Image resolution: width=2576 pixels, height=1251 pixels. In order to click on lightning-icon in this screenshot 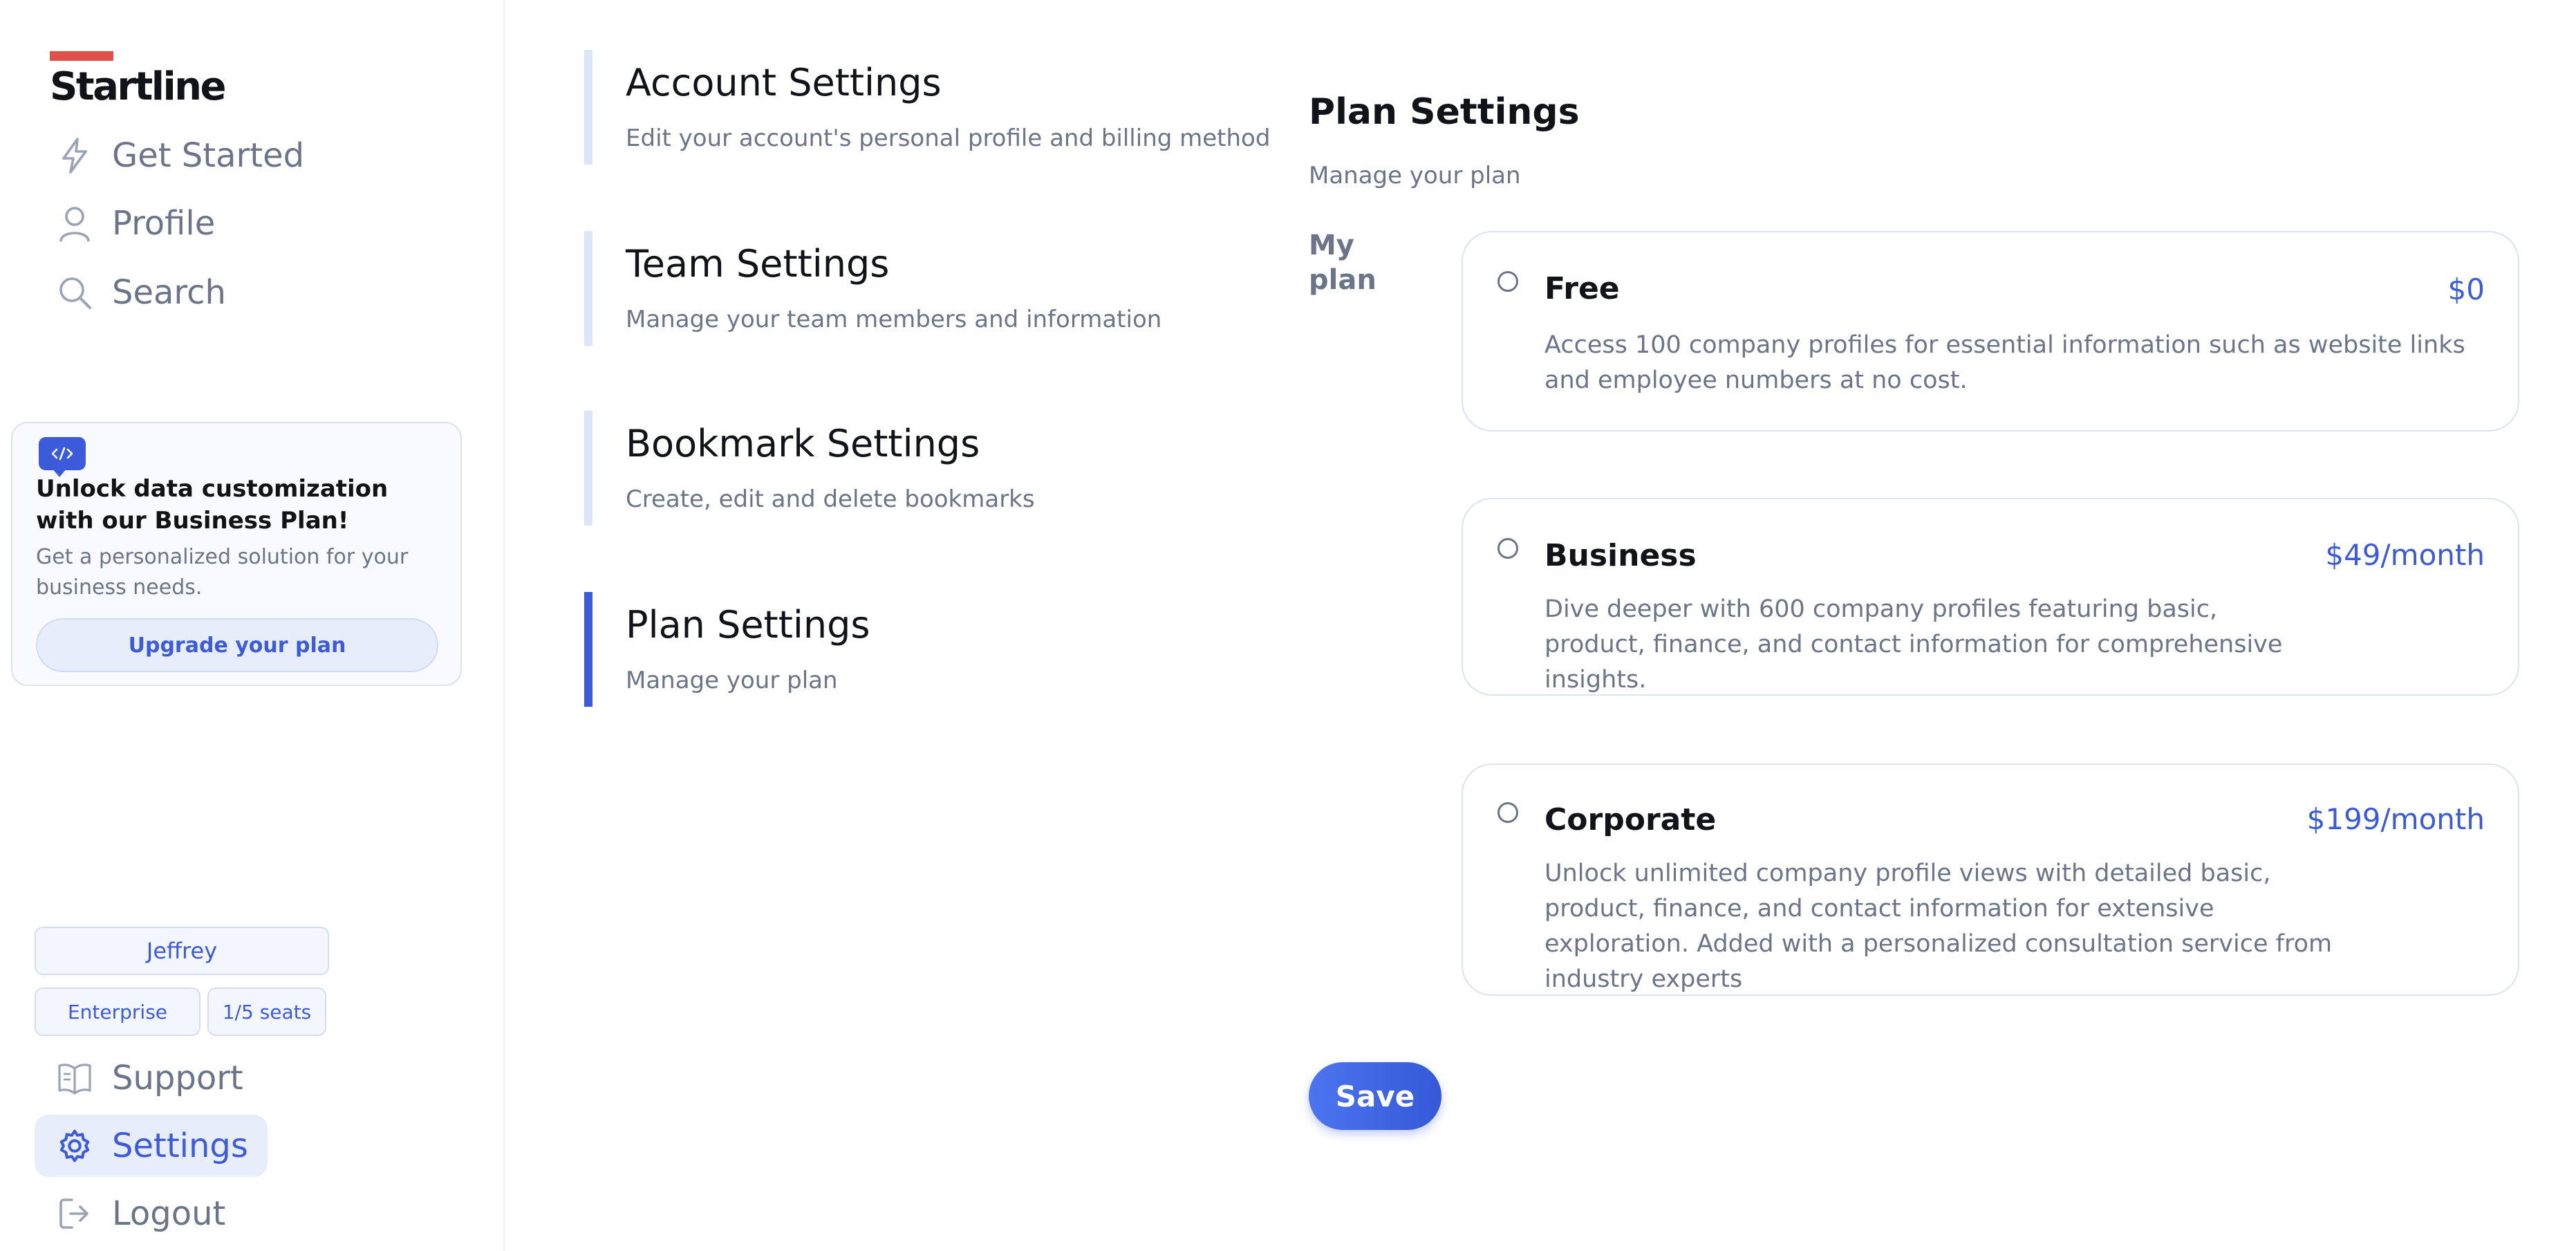, I will do `click(74, 155)`.